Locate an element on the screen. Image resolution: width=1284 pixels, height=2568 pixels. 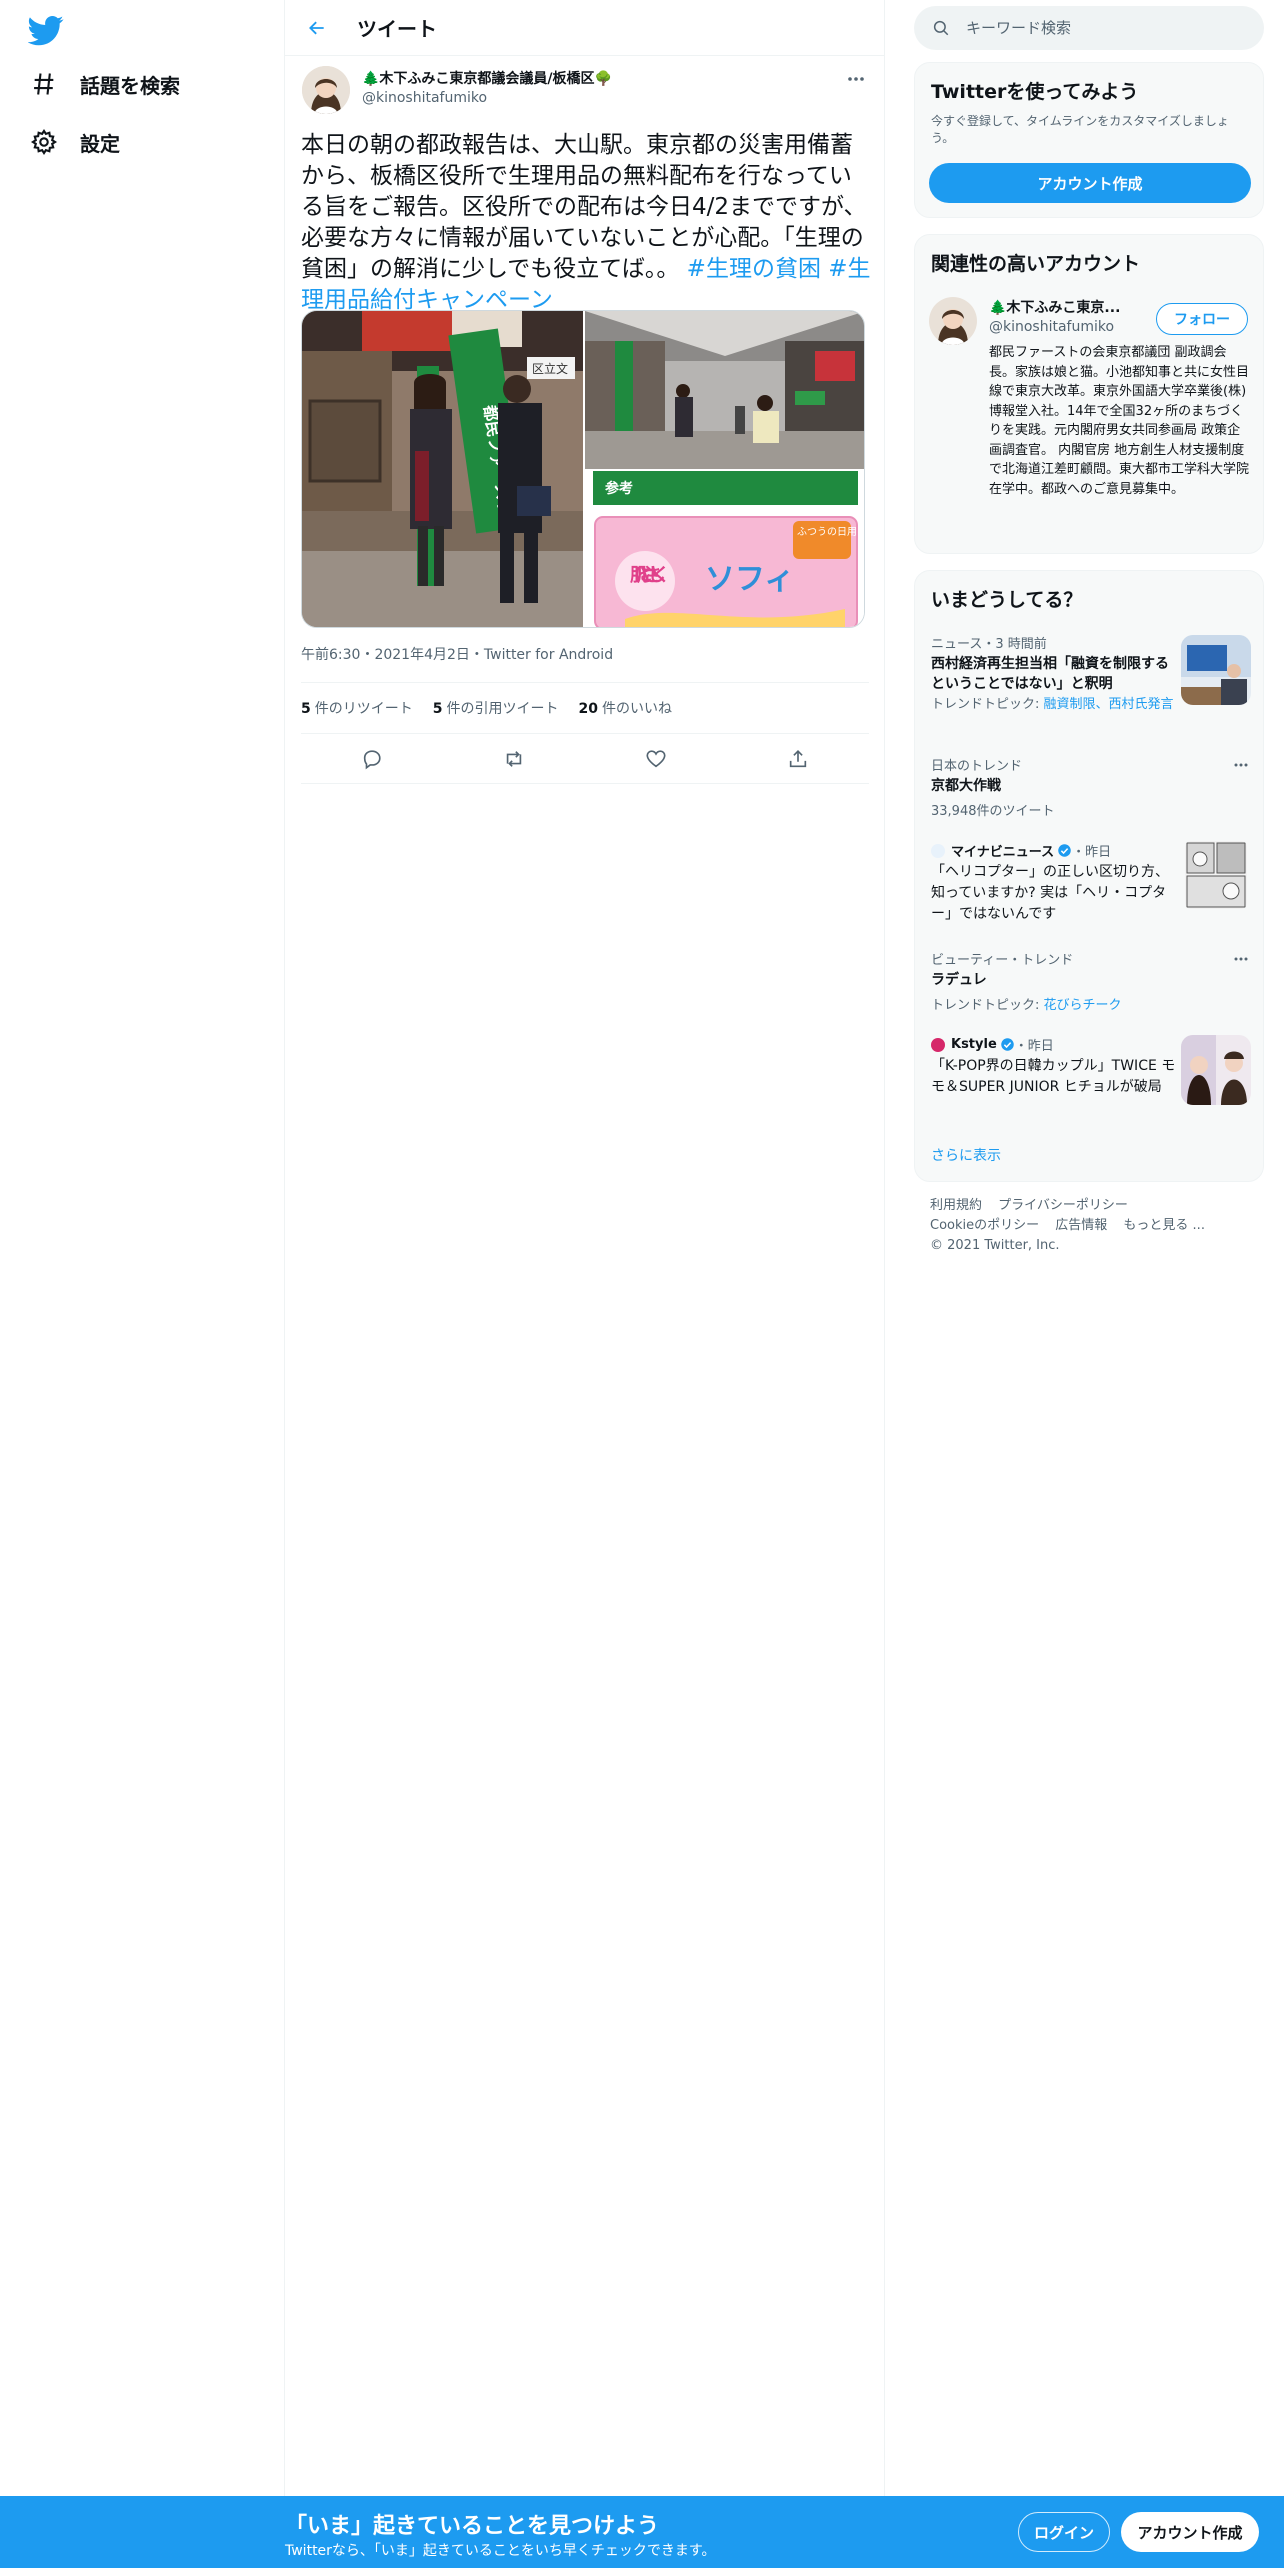
login-button: ログイン is located at coordinates (1064, 2532).